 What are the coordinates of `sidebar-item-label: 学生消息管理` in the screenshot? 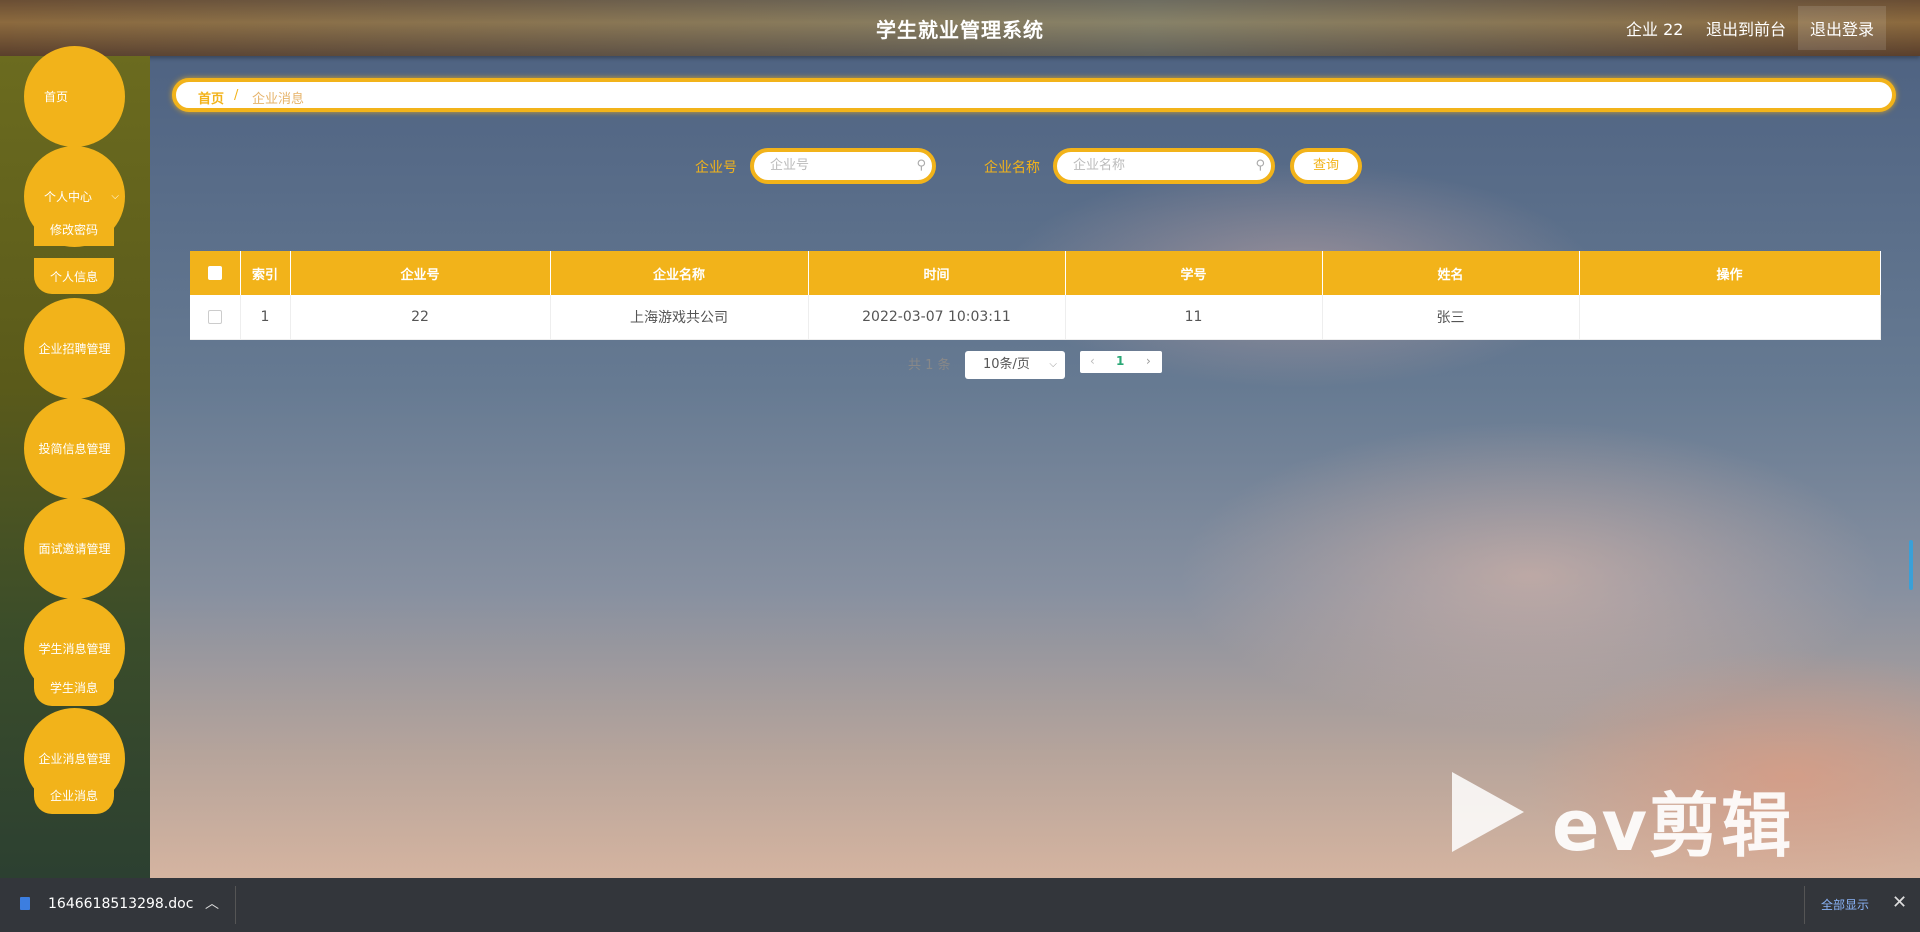 It's located at (74, 649).